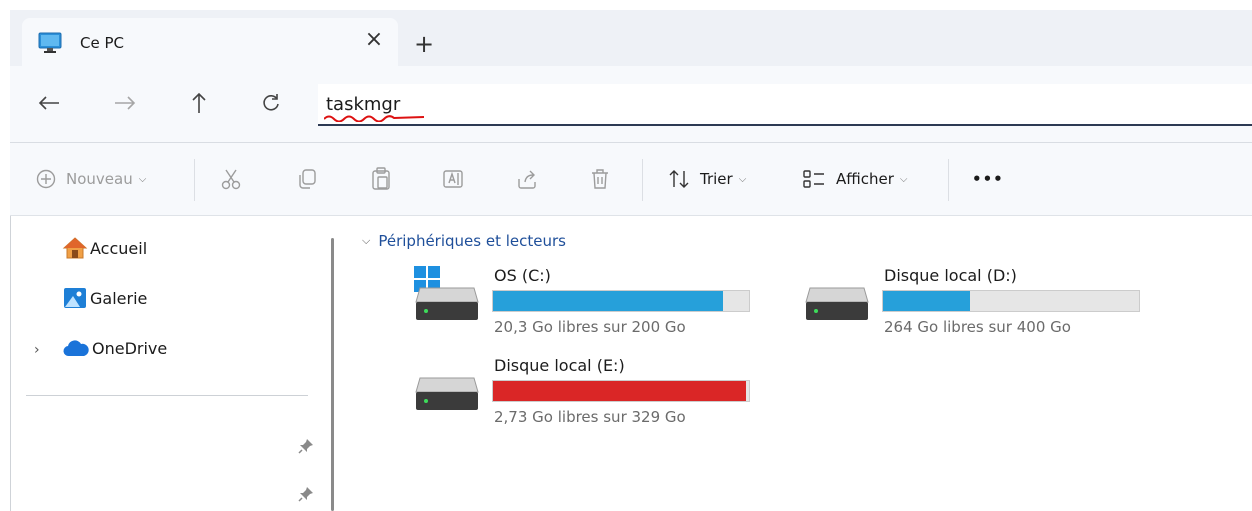 The image size is (1252, 511). What do you see at coordinates (424, 44) in the screenshot?
I see `new-tab-button: +` at bounding box center [424, 44].